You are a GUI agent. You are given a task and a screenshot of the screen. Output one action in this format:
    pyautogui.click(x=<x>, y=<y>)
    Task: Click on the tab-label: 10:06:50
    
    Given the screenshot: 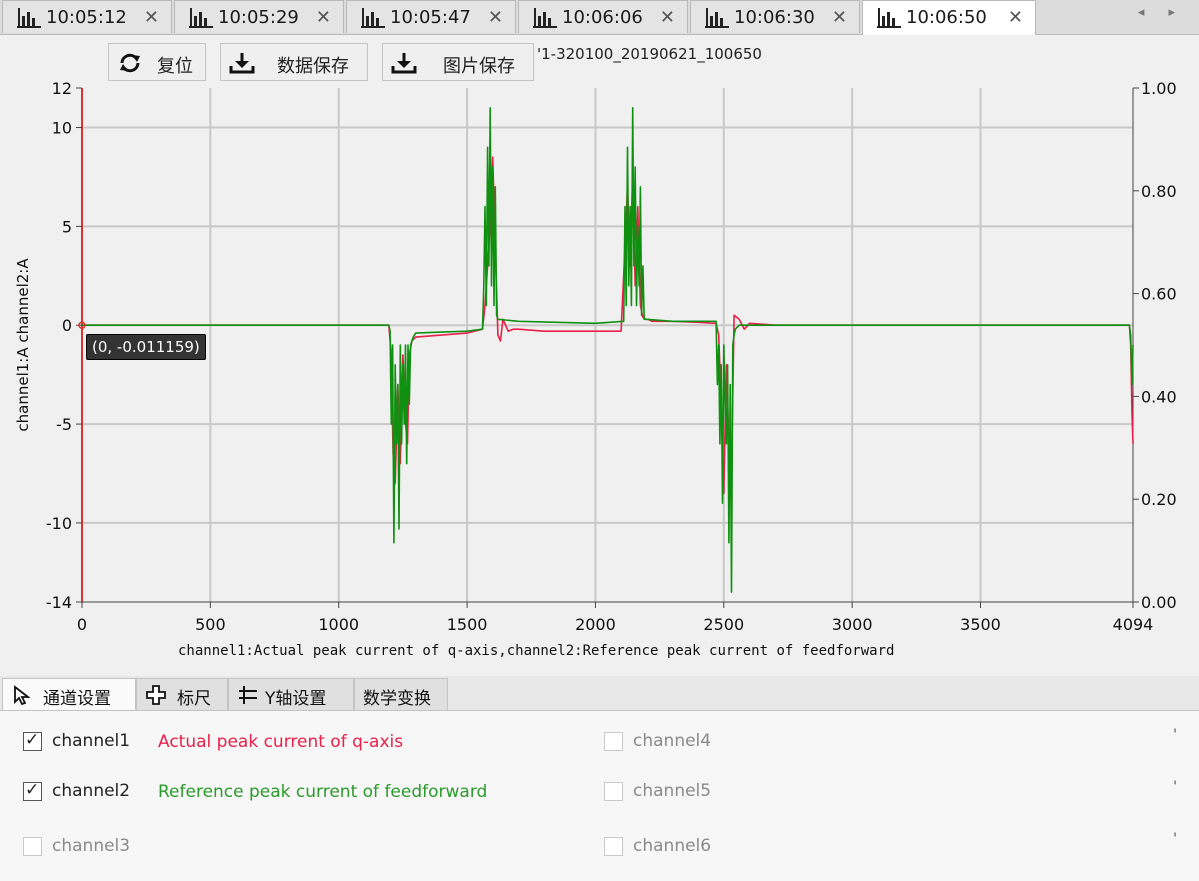 What is the action you would take?
    pyautogui.click(x=946, y=17)
    